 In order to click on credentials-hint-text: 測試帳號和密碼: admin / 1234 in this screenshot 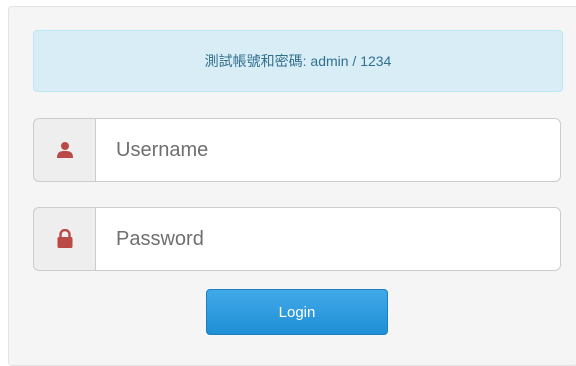, I will do `click(298, 61)`.